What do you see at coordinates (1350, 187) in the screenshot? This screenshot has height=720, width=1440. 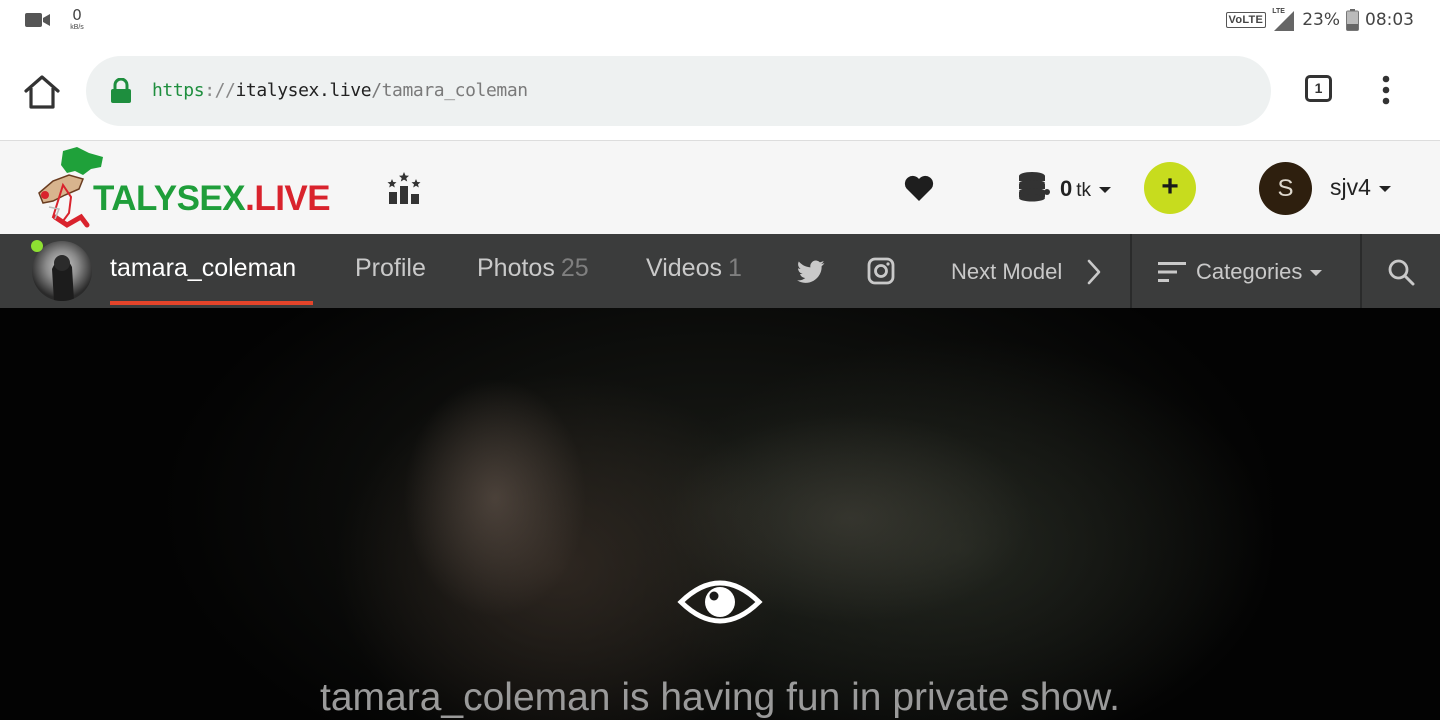 I see `username: sjv4` at bounding box center [1350, 187].